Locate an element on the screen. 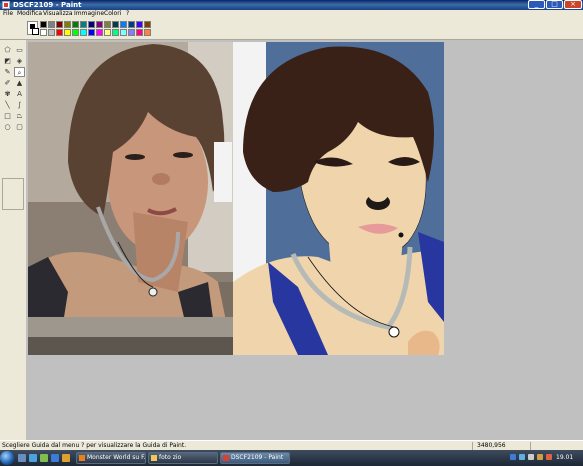  show-desktop-icon is located at coordinates (22, 458).